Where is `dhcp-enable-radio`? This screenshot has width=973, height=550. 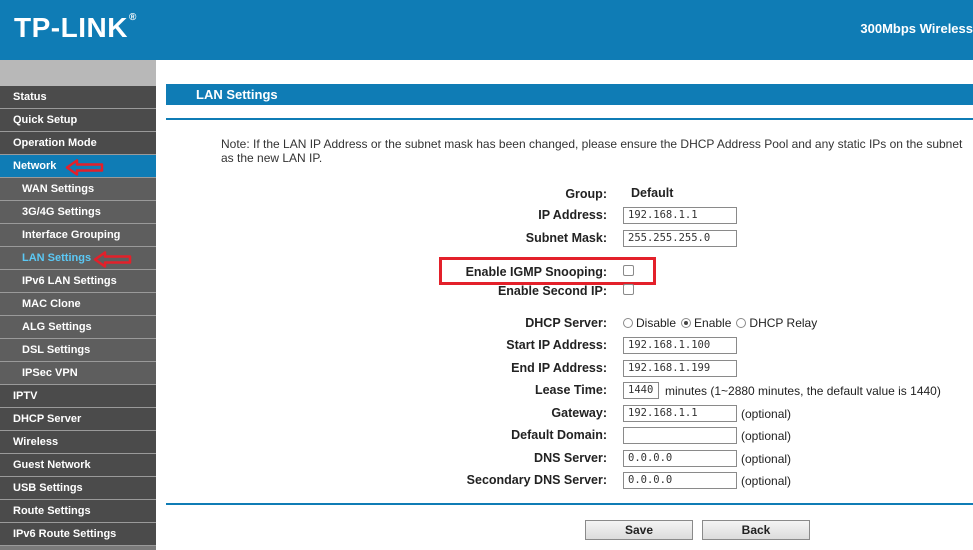
dhcp-enable-radio is located at coordinates (686, 323).